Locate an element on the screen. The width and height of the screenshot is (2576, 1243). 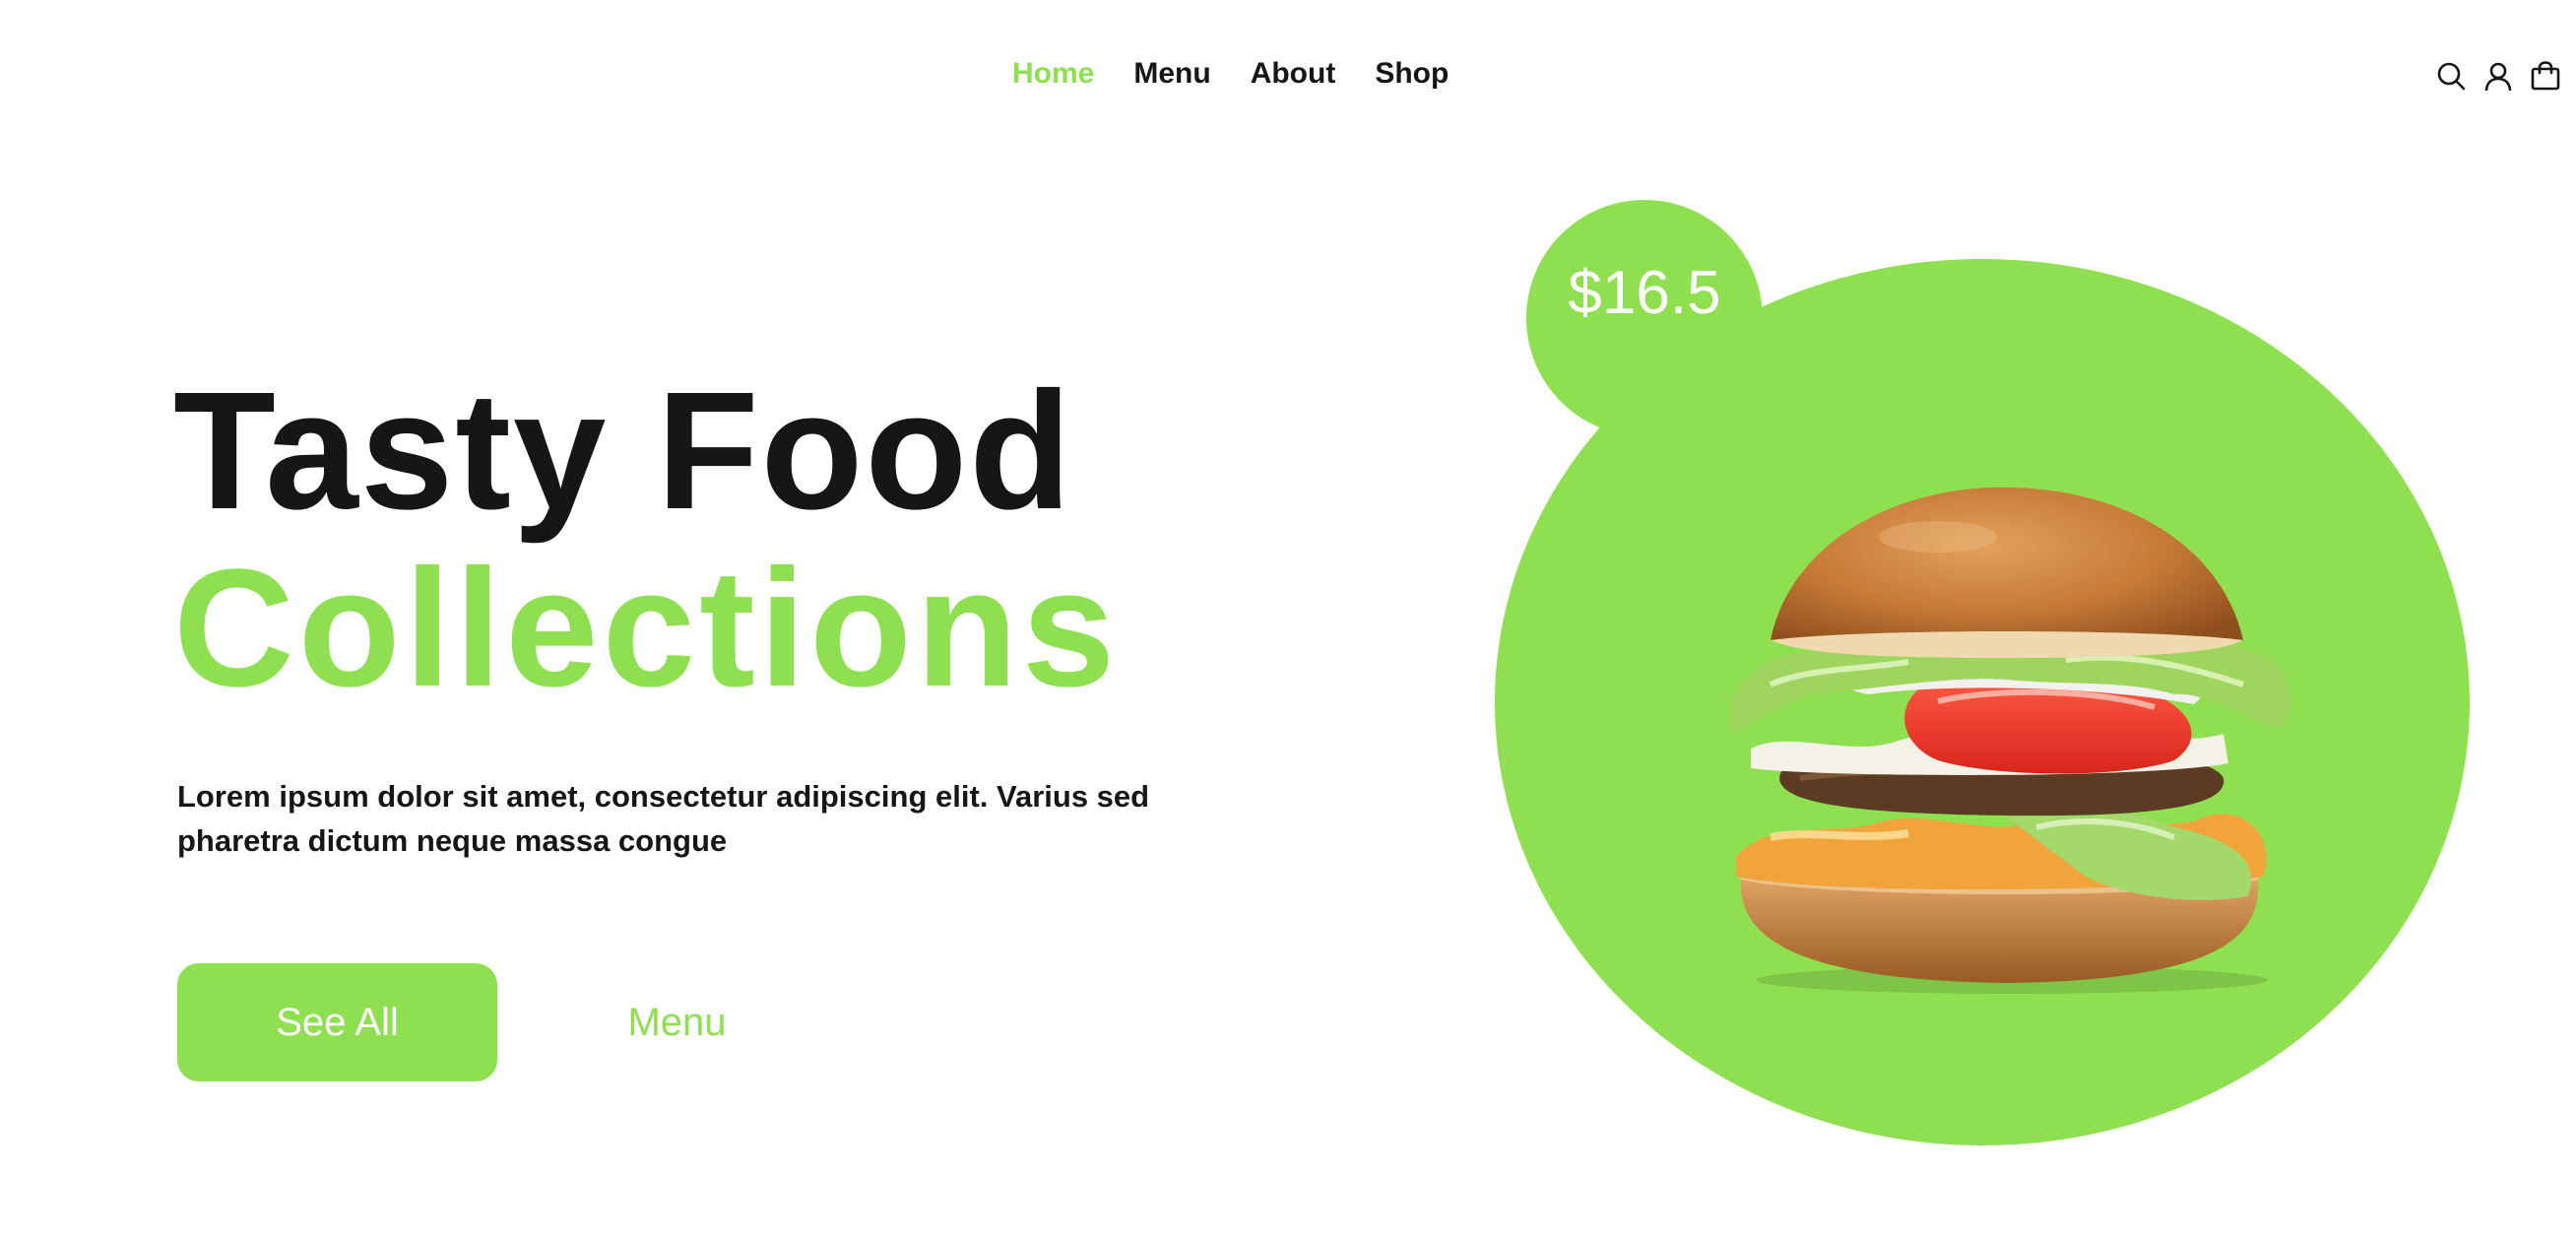
hero-title: Tasty Food is located at coordinates (623, 451).